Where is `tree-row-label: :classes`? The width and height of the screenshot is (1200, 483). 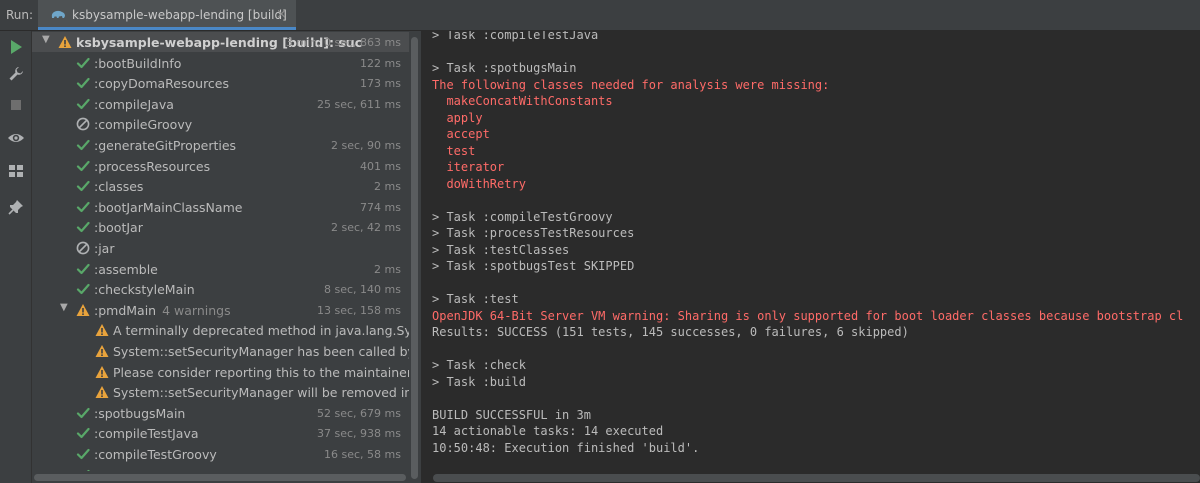
tree-row-label: :classes is located at coordinates (118, 186).